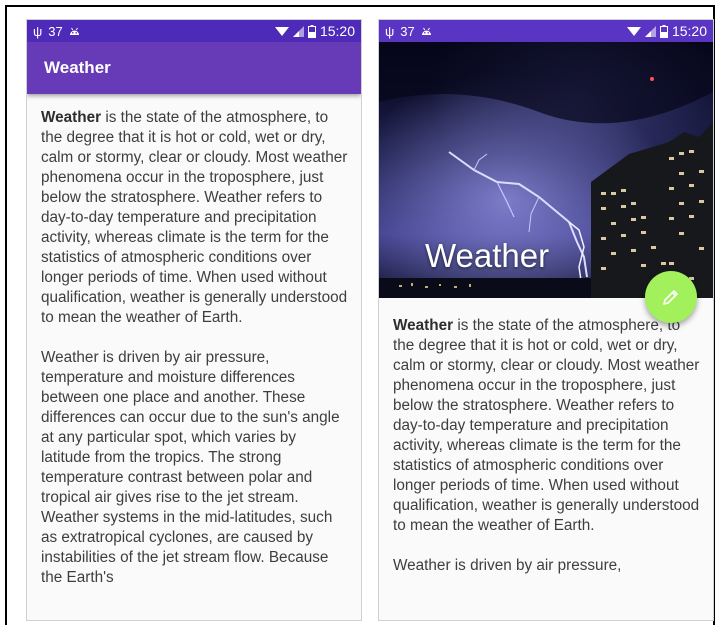 The image size is (720, 625). I want to click on pencil-icon, so click(670, 297).